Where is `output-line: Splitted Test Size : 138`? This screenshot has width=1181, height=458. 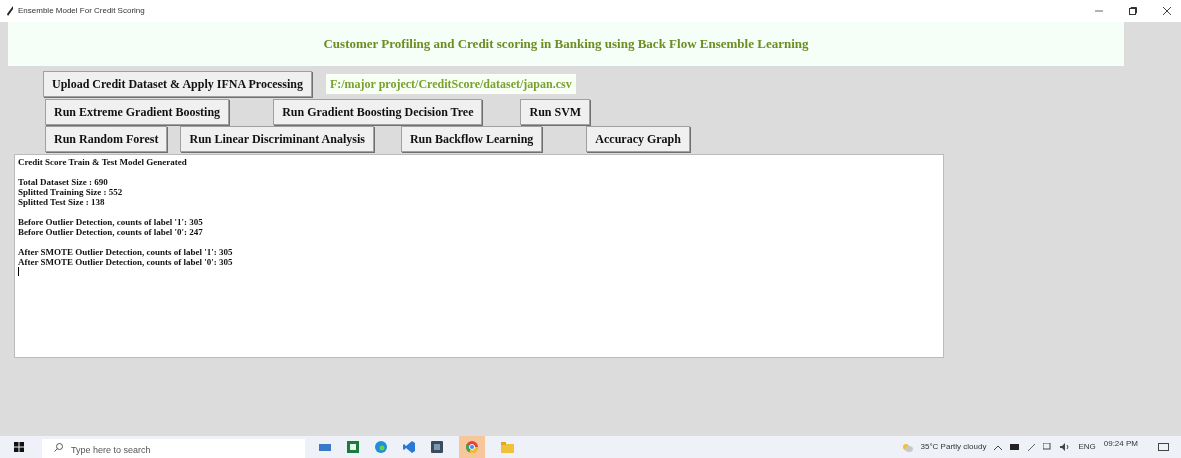
output-line: Splitted Test Size : 138 is located at coordinates (62, 202).